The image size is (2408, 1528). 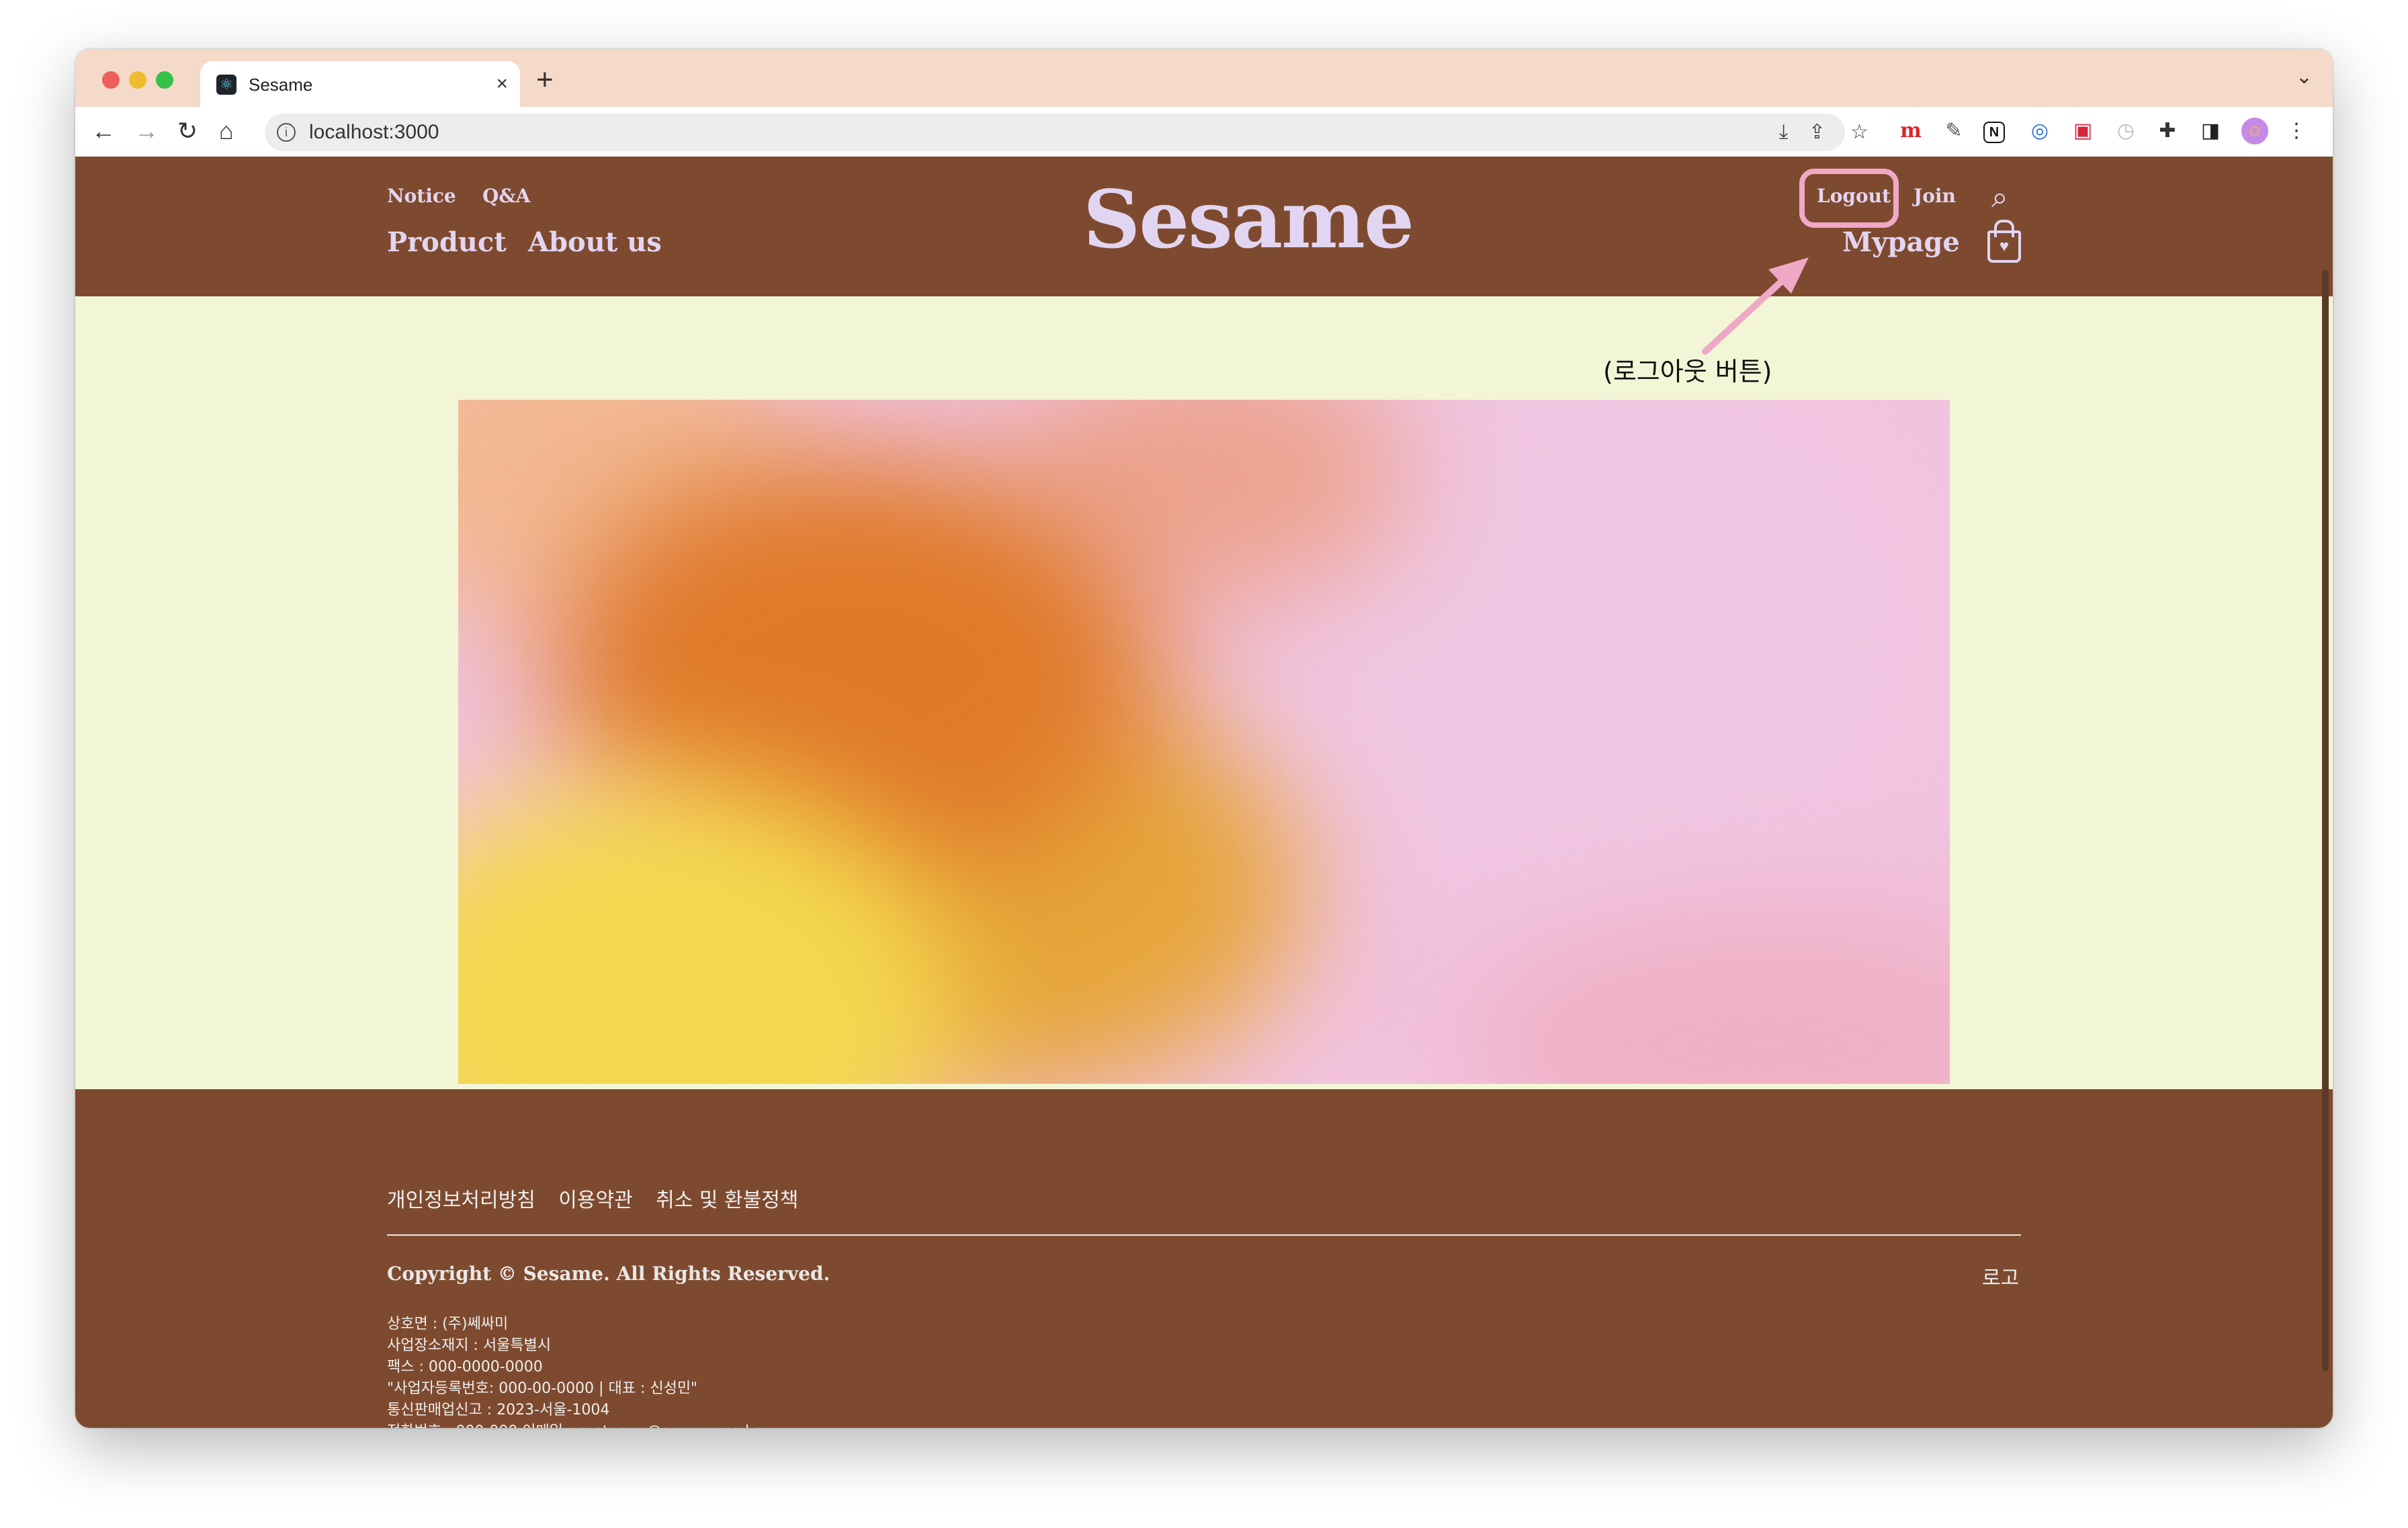 I want to click on browser-tab: ⚛ Sesame ×, so click(x=360, y=84).